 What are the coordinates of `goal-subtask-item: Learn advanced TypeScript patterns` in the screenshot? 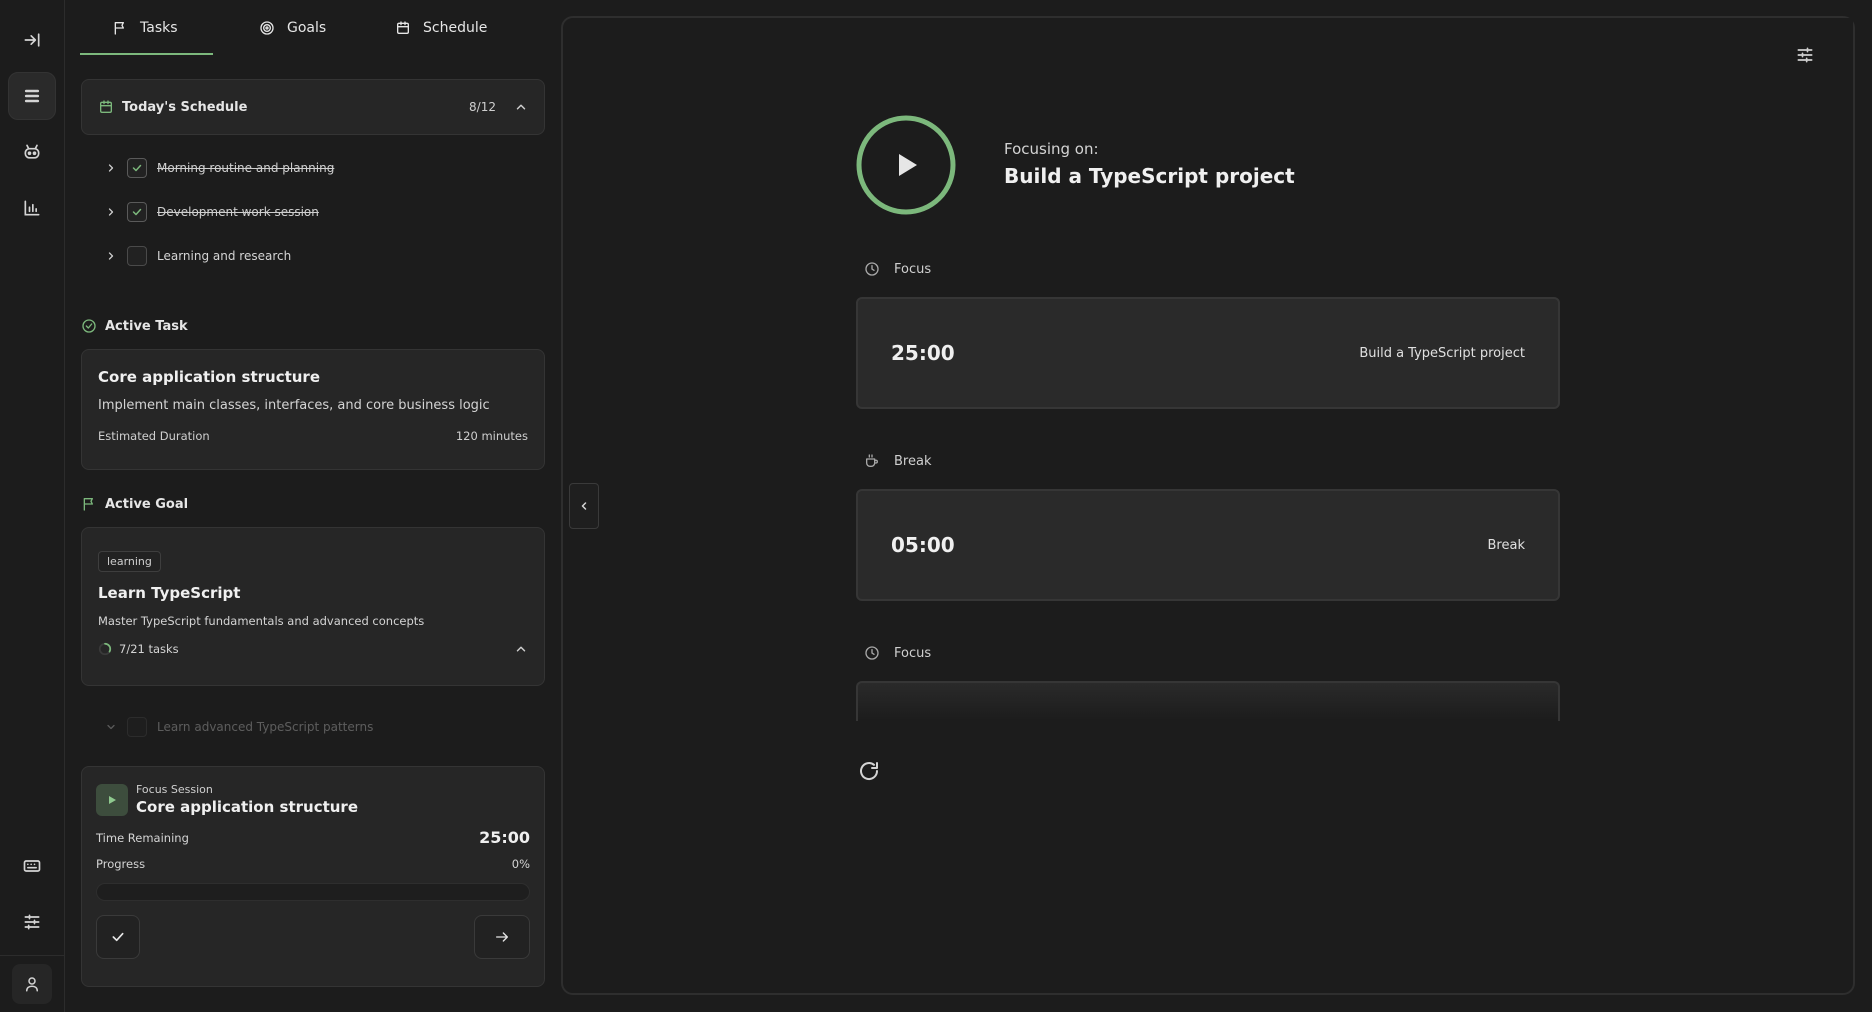 It's located at (239, 727).